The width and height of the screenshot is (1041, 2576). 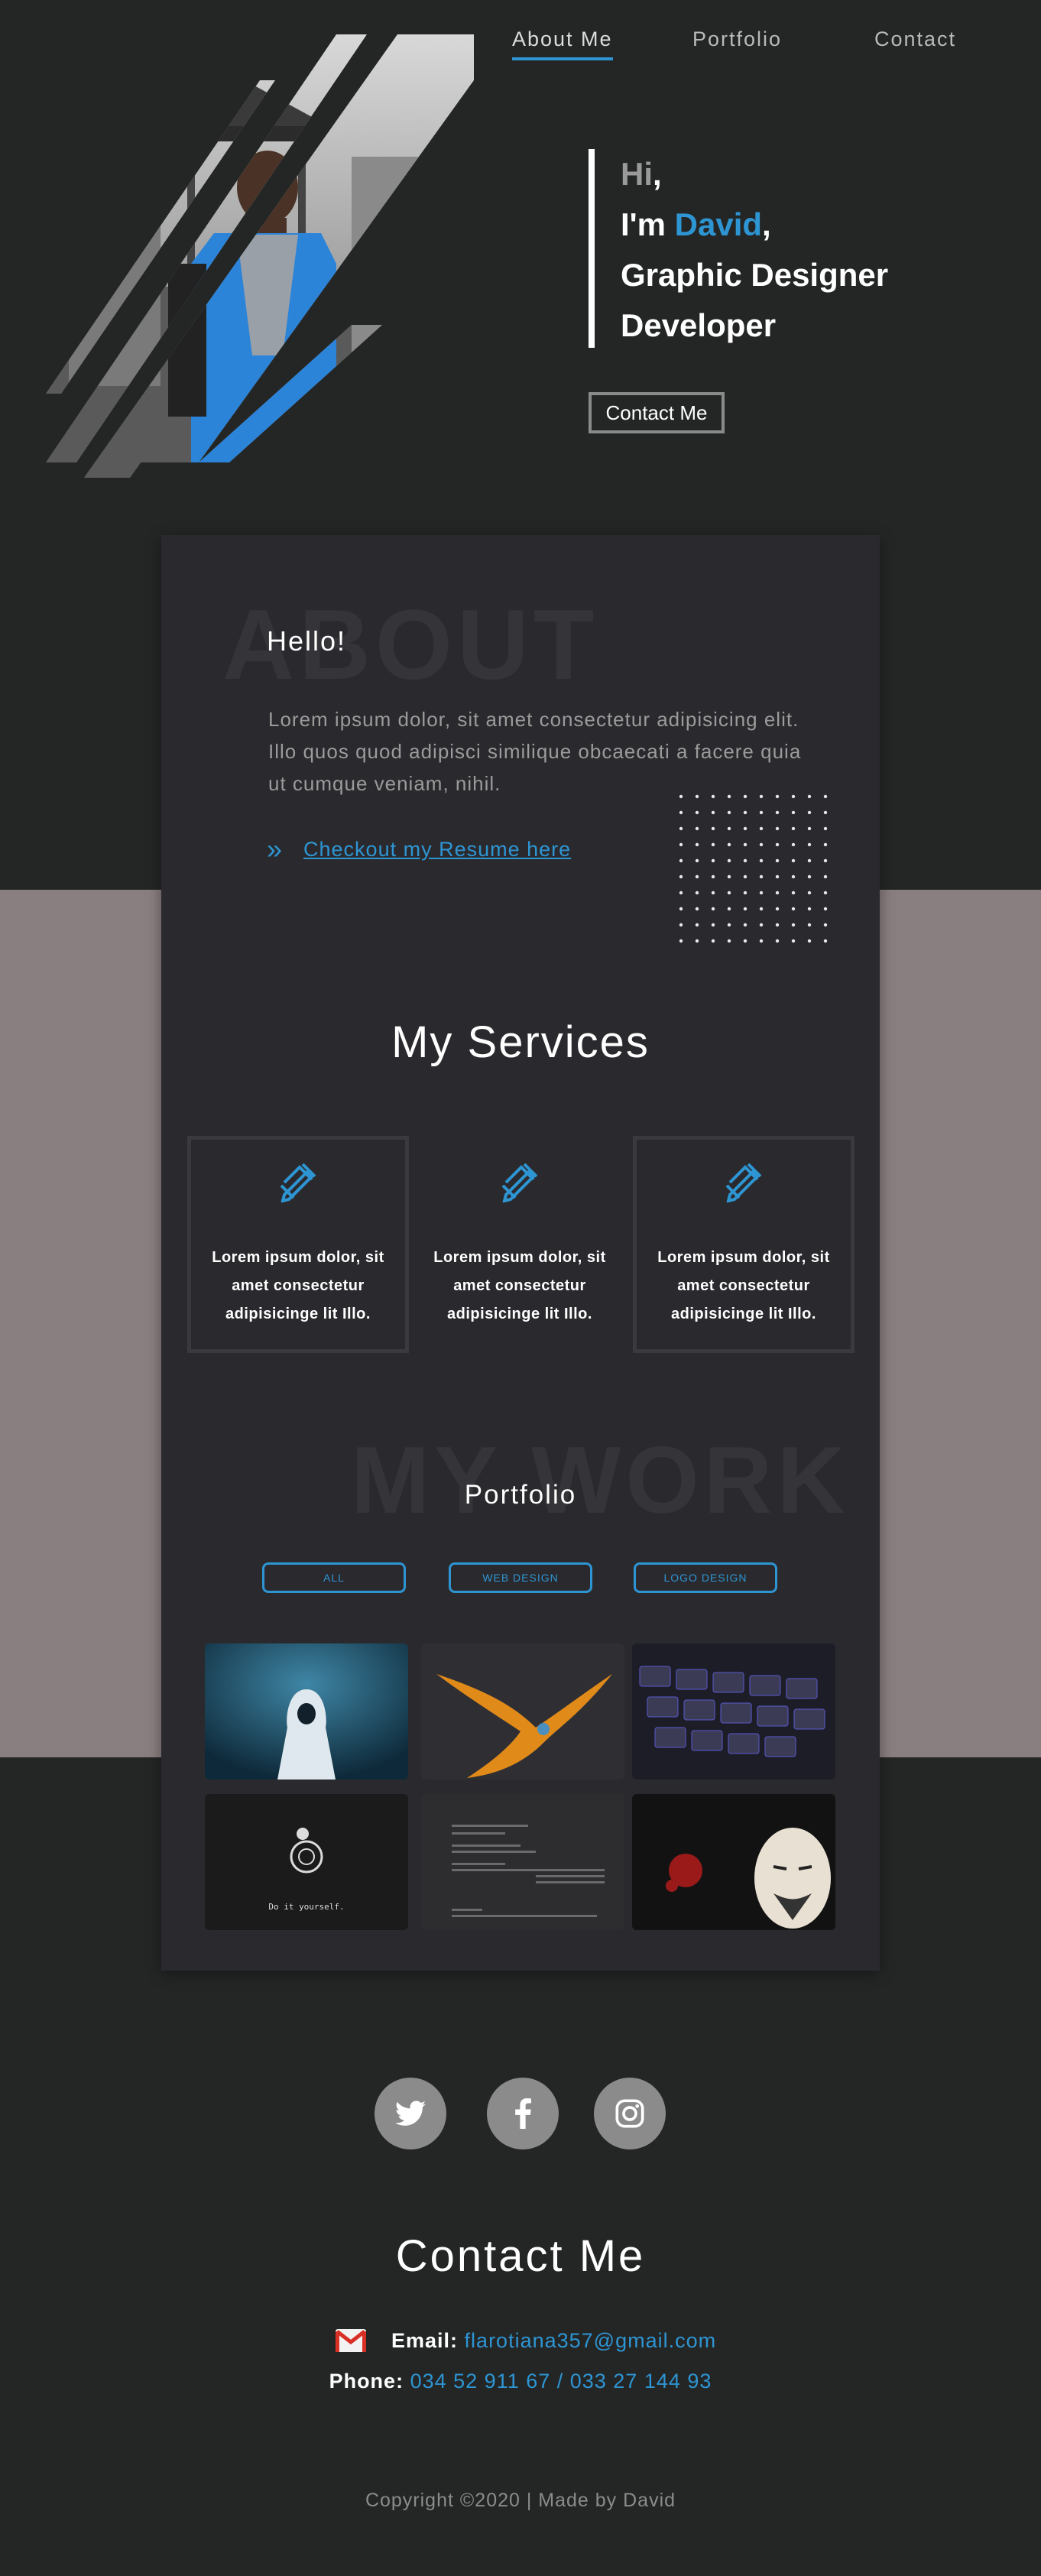 What do you see at coordinates (334, 1577) in the screenshot?
I see `filter-all-button: ALL` at bounding box center [334, 1577].